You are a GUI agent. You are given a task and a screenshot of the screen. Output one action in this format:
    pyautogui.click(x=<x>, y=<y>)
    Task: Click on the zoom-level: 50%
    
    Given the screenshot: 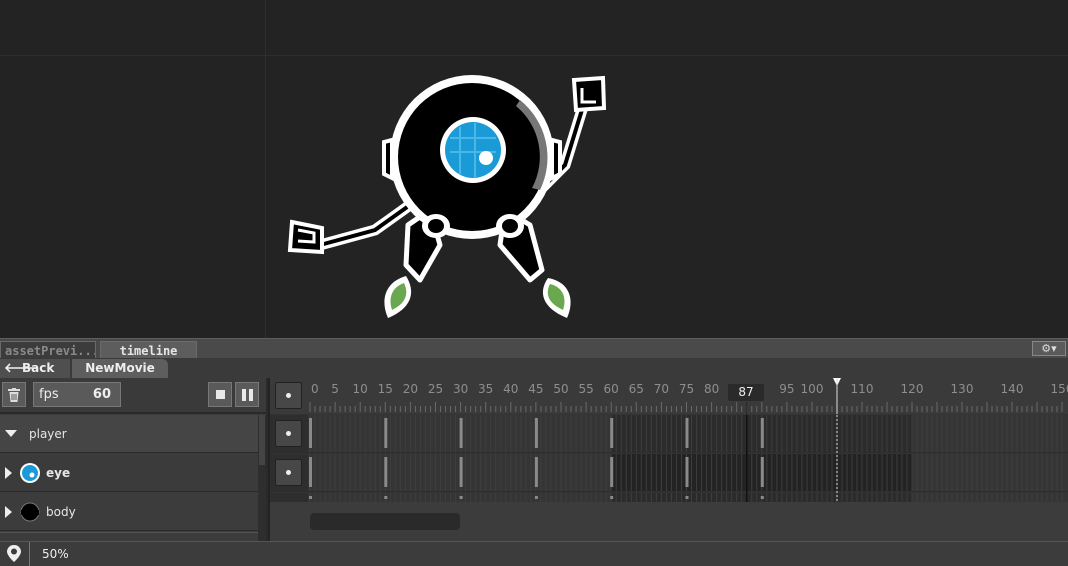 What is the action you would take?
    pyautogui.click(x=55, y=554)
    